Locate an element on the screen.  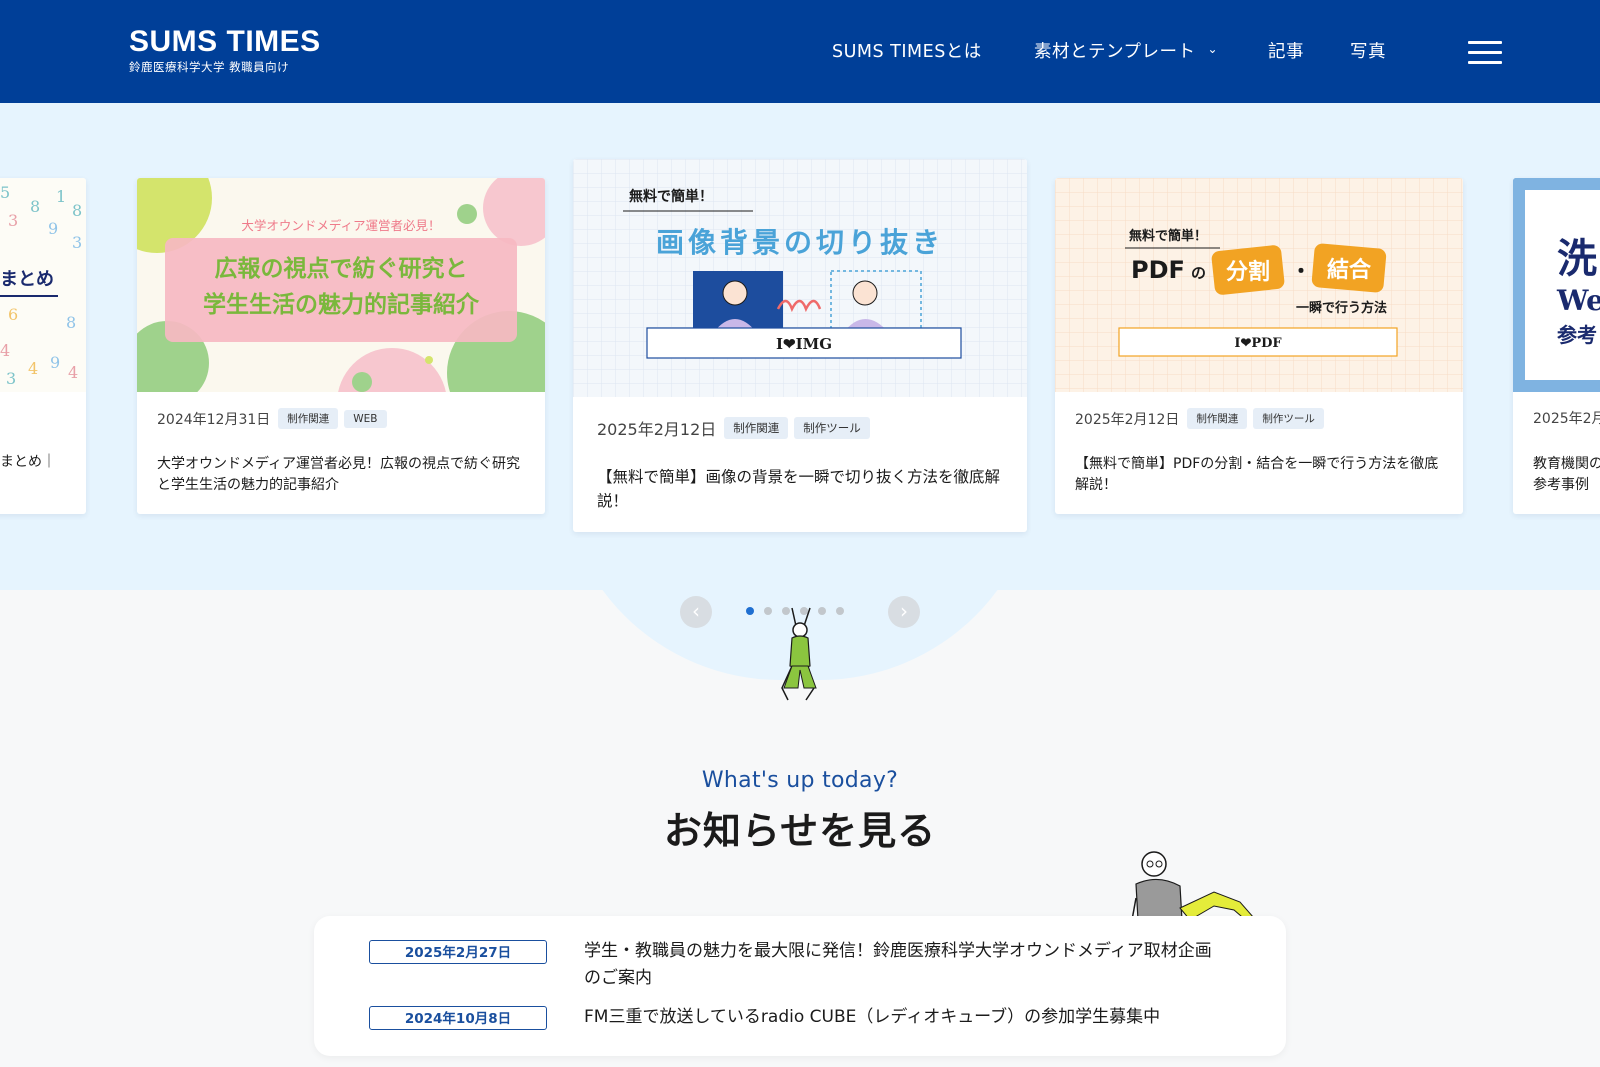
news-date-badge: 2024年10月8日 is located at coordinates (458, 1018).